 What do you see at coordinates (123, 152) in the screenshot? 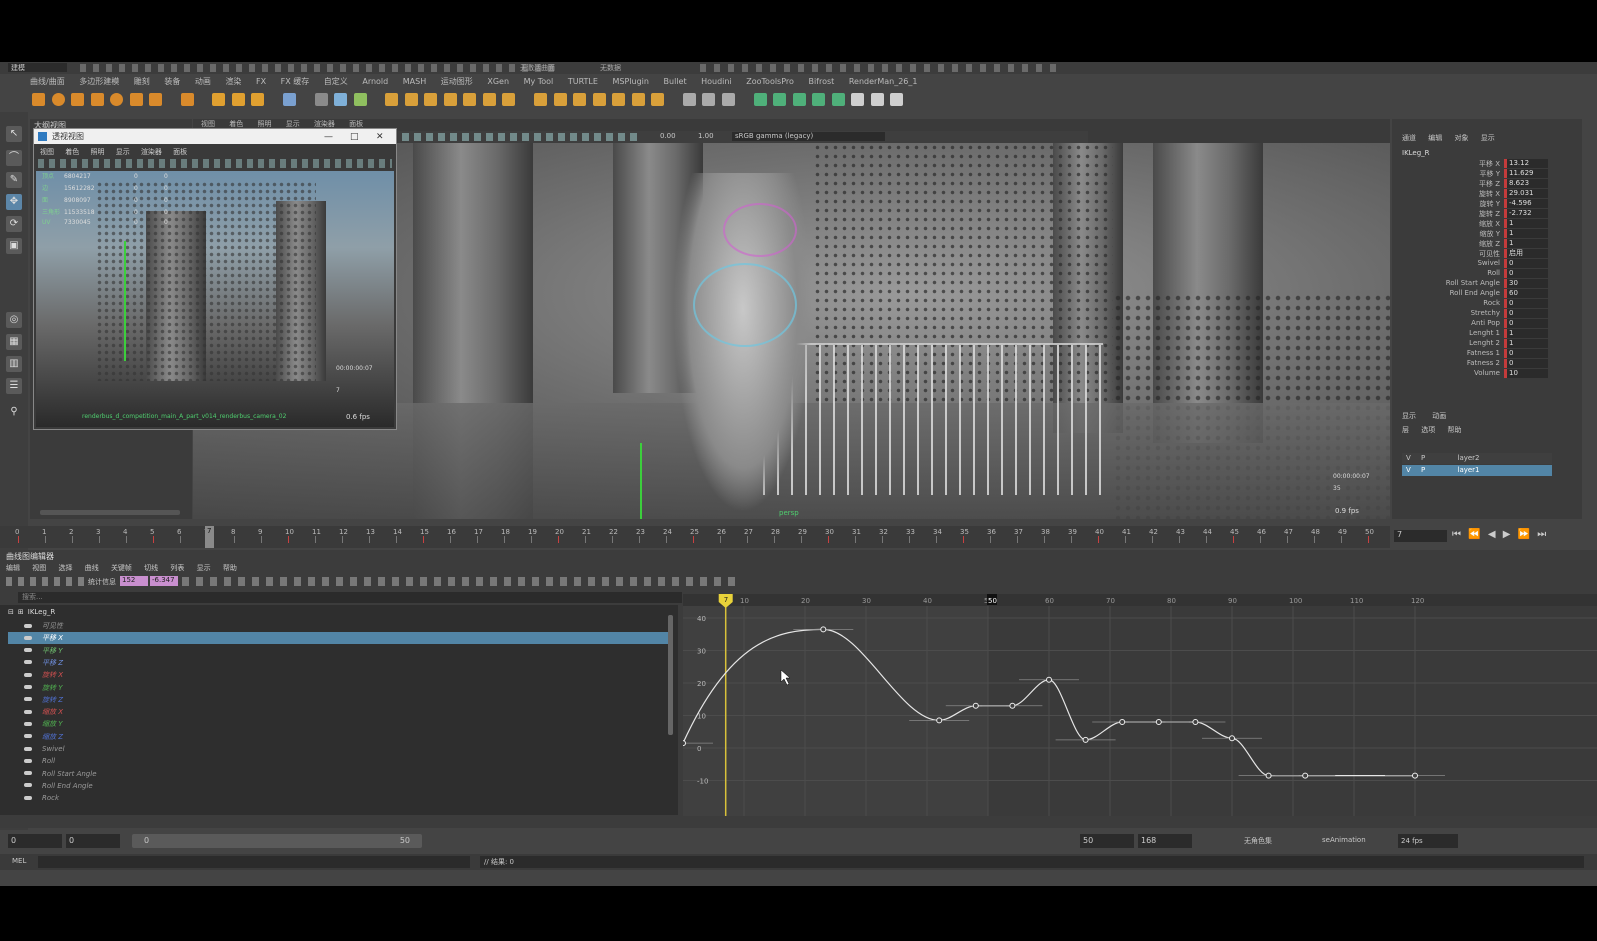
I see `float-menu-item: 显示` at bounding box center [123, 152].